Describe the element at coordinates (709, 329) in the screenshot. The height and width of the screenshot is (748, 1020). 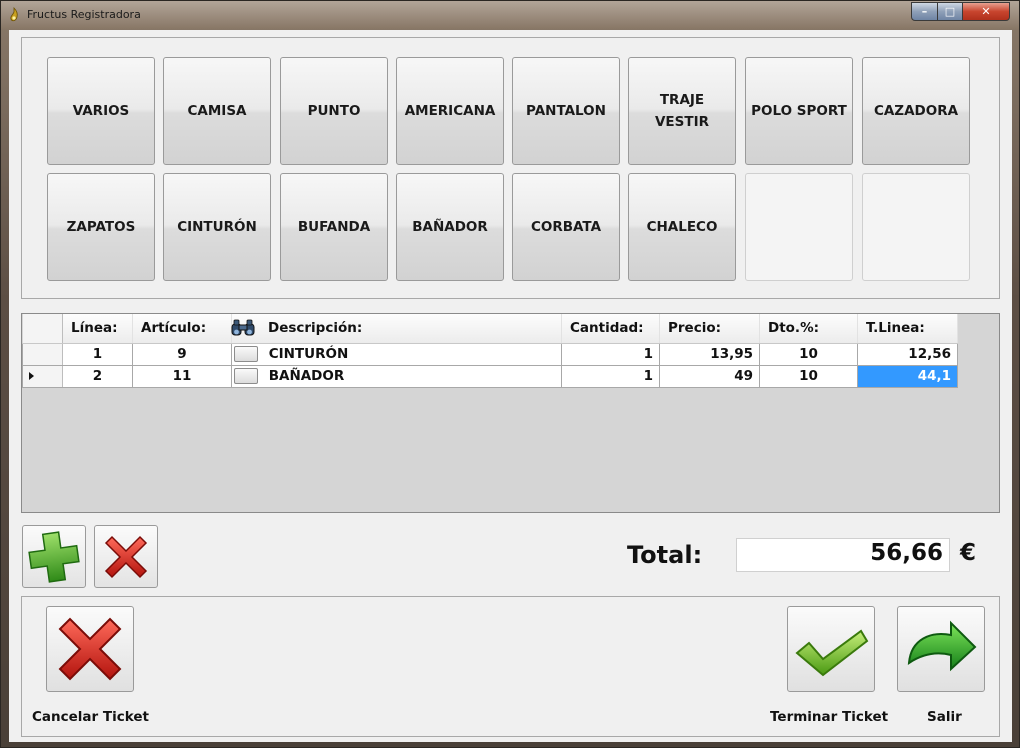
I see `column-header-precio: Precio:` at that location.